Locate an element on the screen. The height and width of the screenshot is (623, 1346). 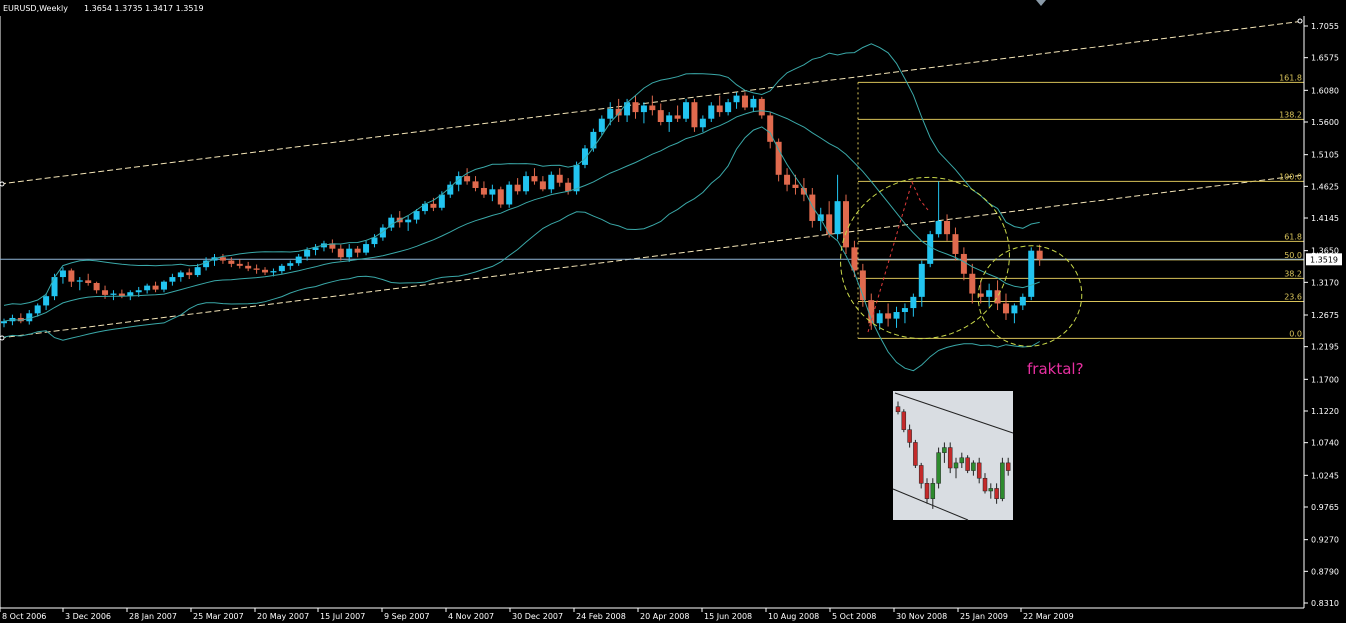
price-tick-label: 0.9270 is located at coordinates (1325, 540).